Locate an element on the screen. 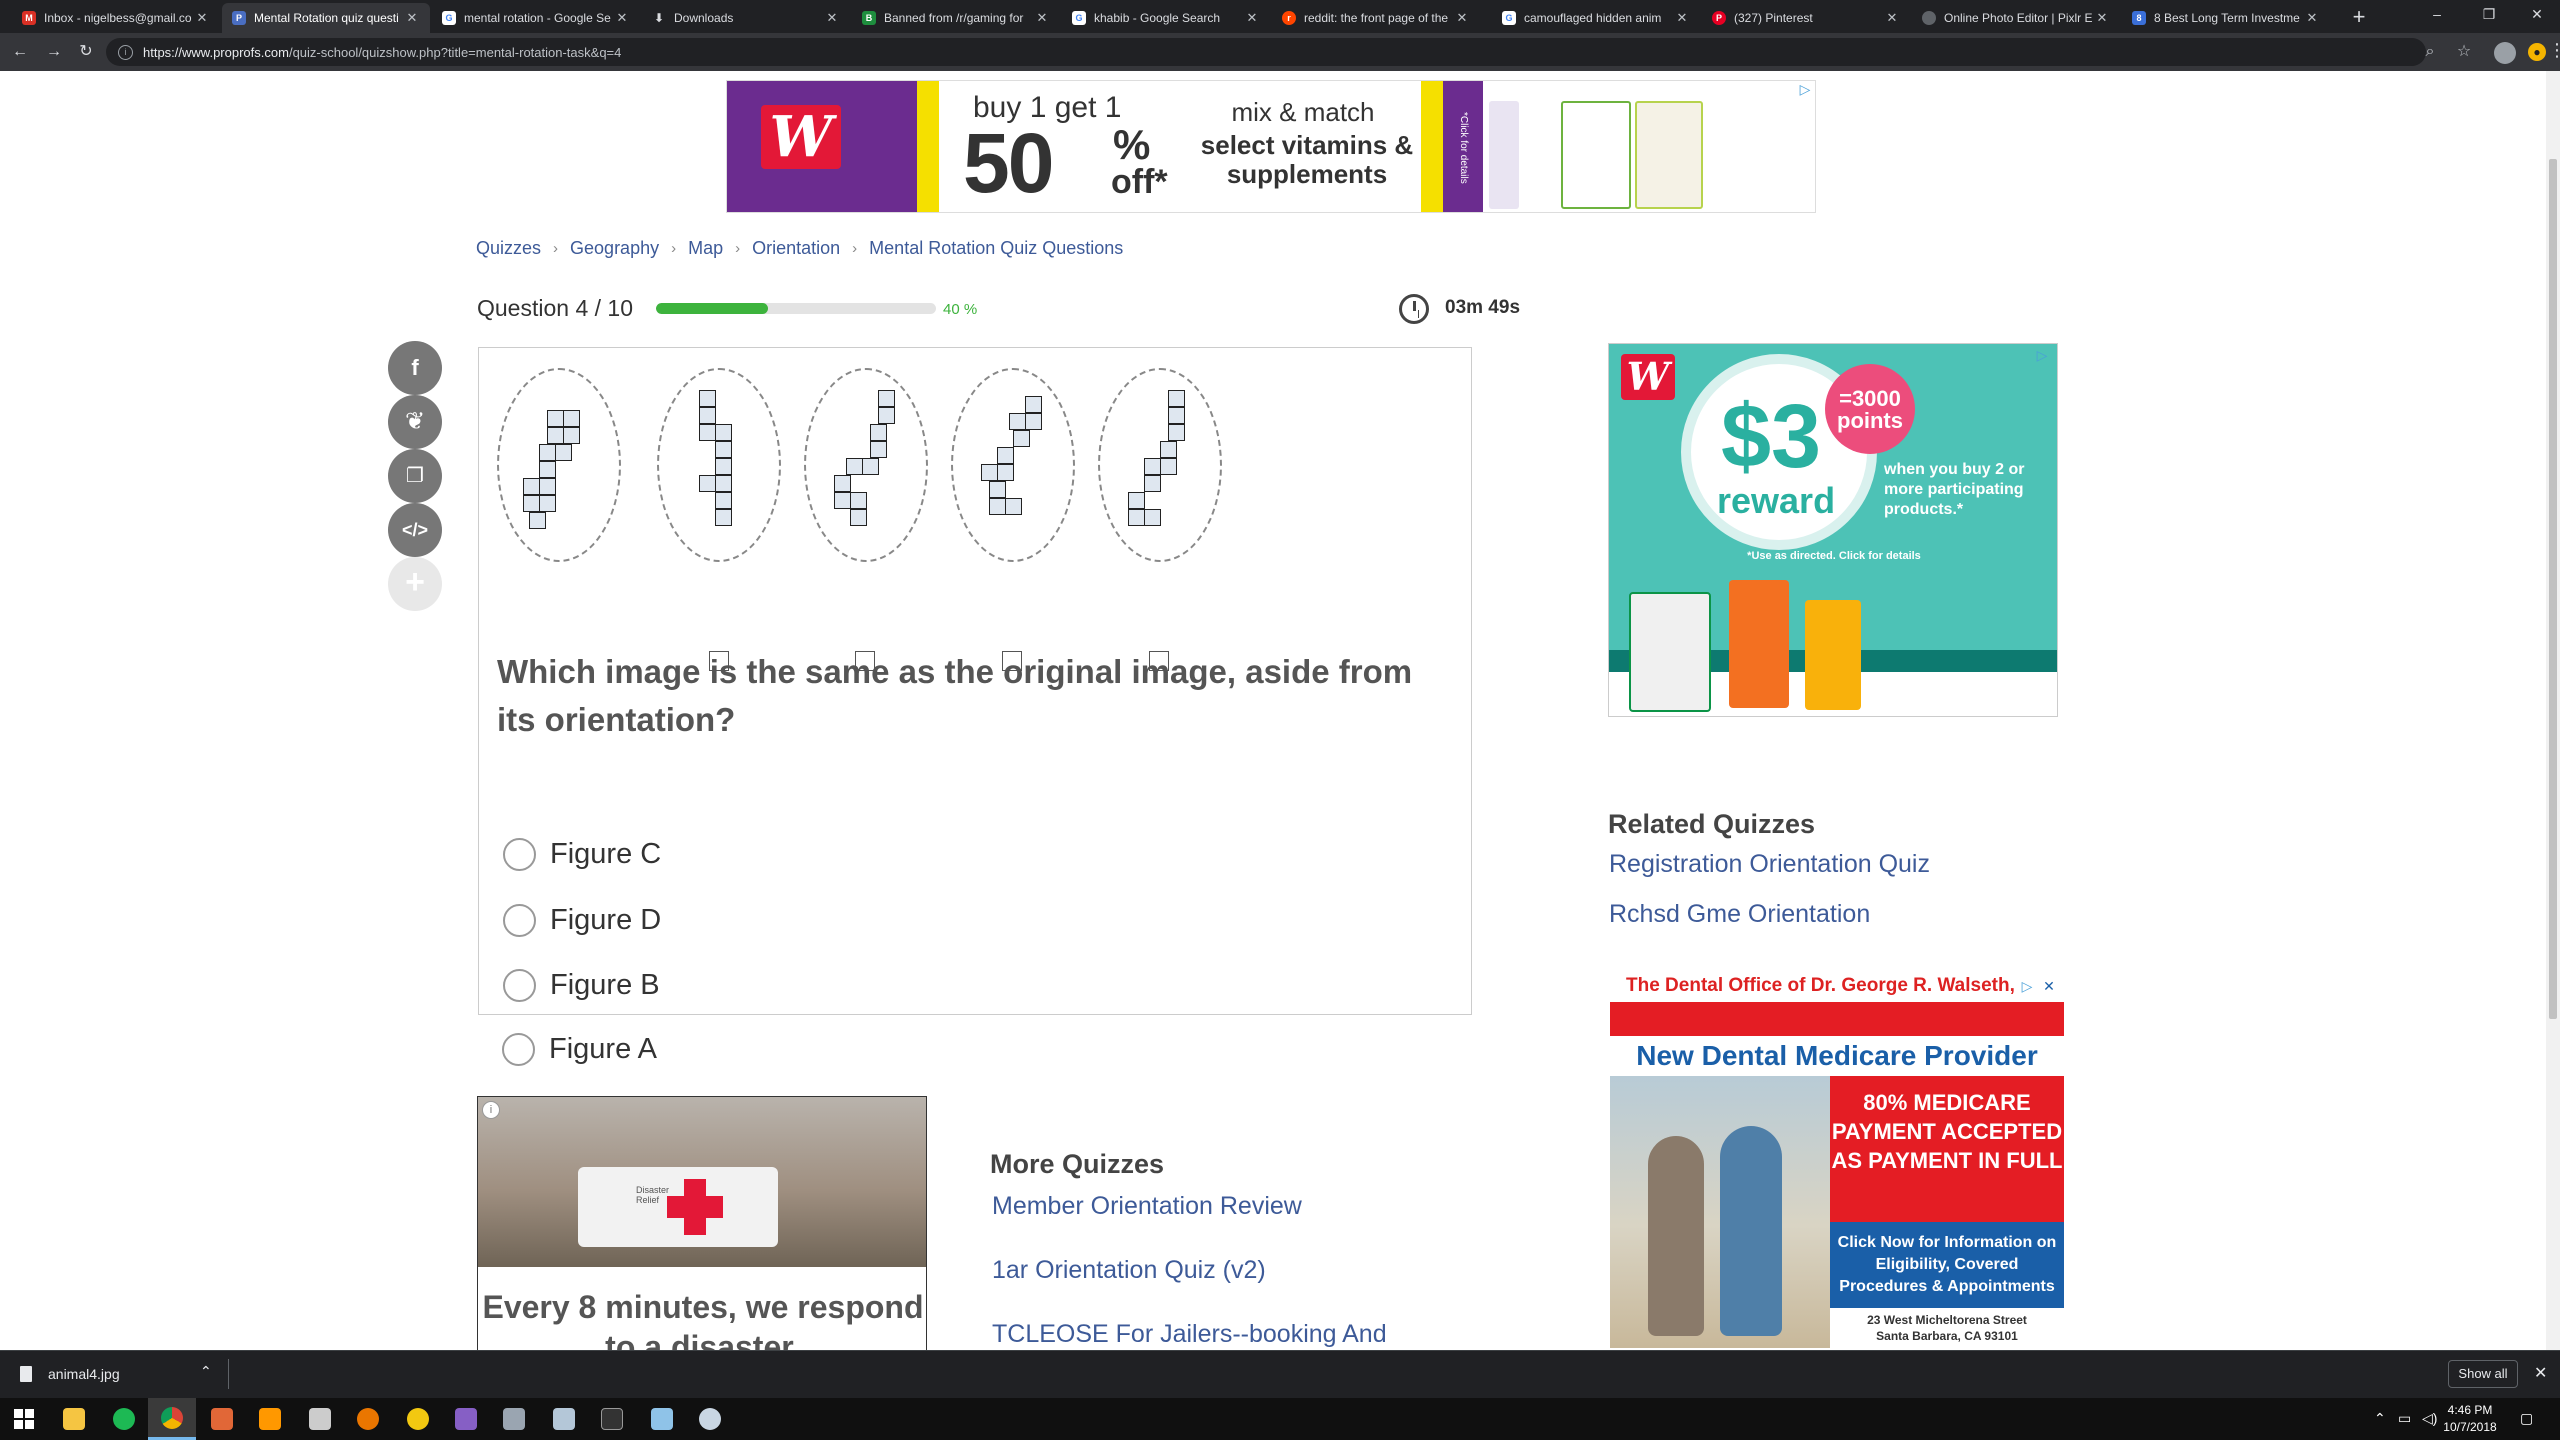 The image size is (2560, 1440). plus-icon: + is located at coordinates (415, 584).